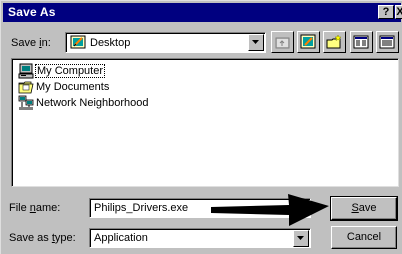  Describe the element at coordinates (165, 42) in the screenshot. I see `save-in-combo: Desktop` at that location.